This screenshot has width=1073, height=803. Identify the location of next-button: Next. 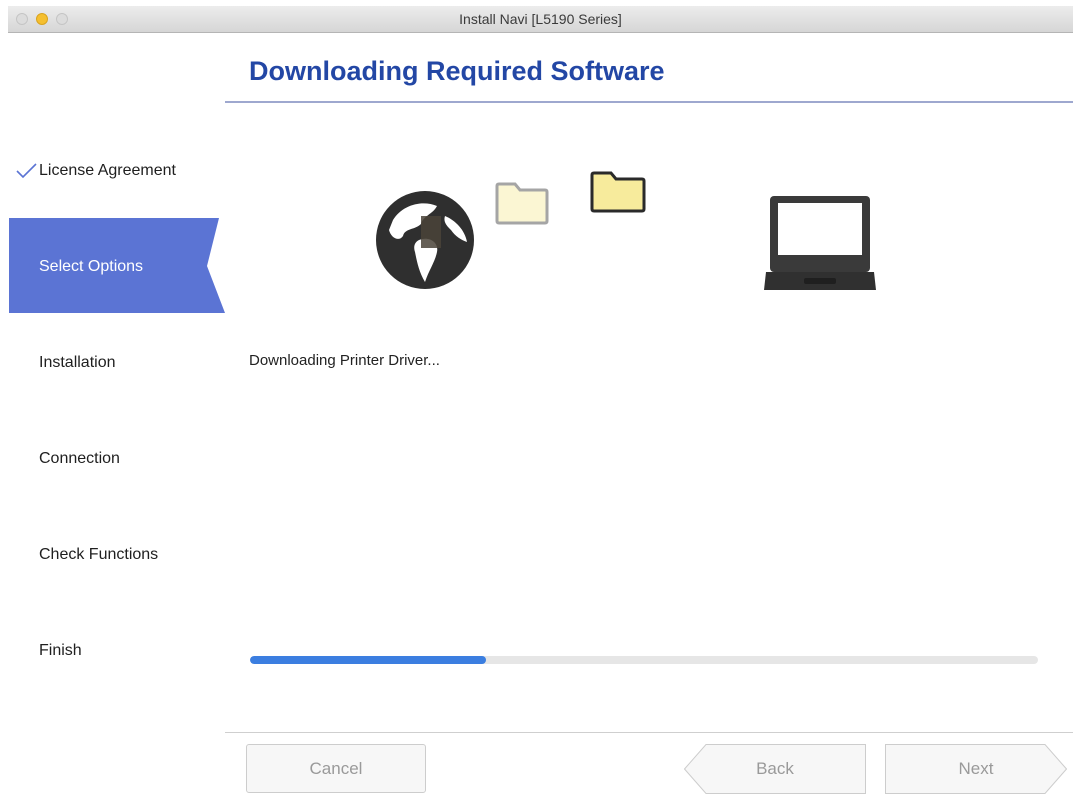
(976, 769).